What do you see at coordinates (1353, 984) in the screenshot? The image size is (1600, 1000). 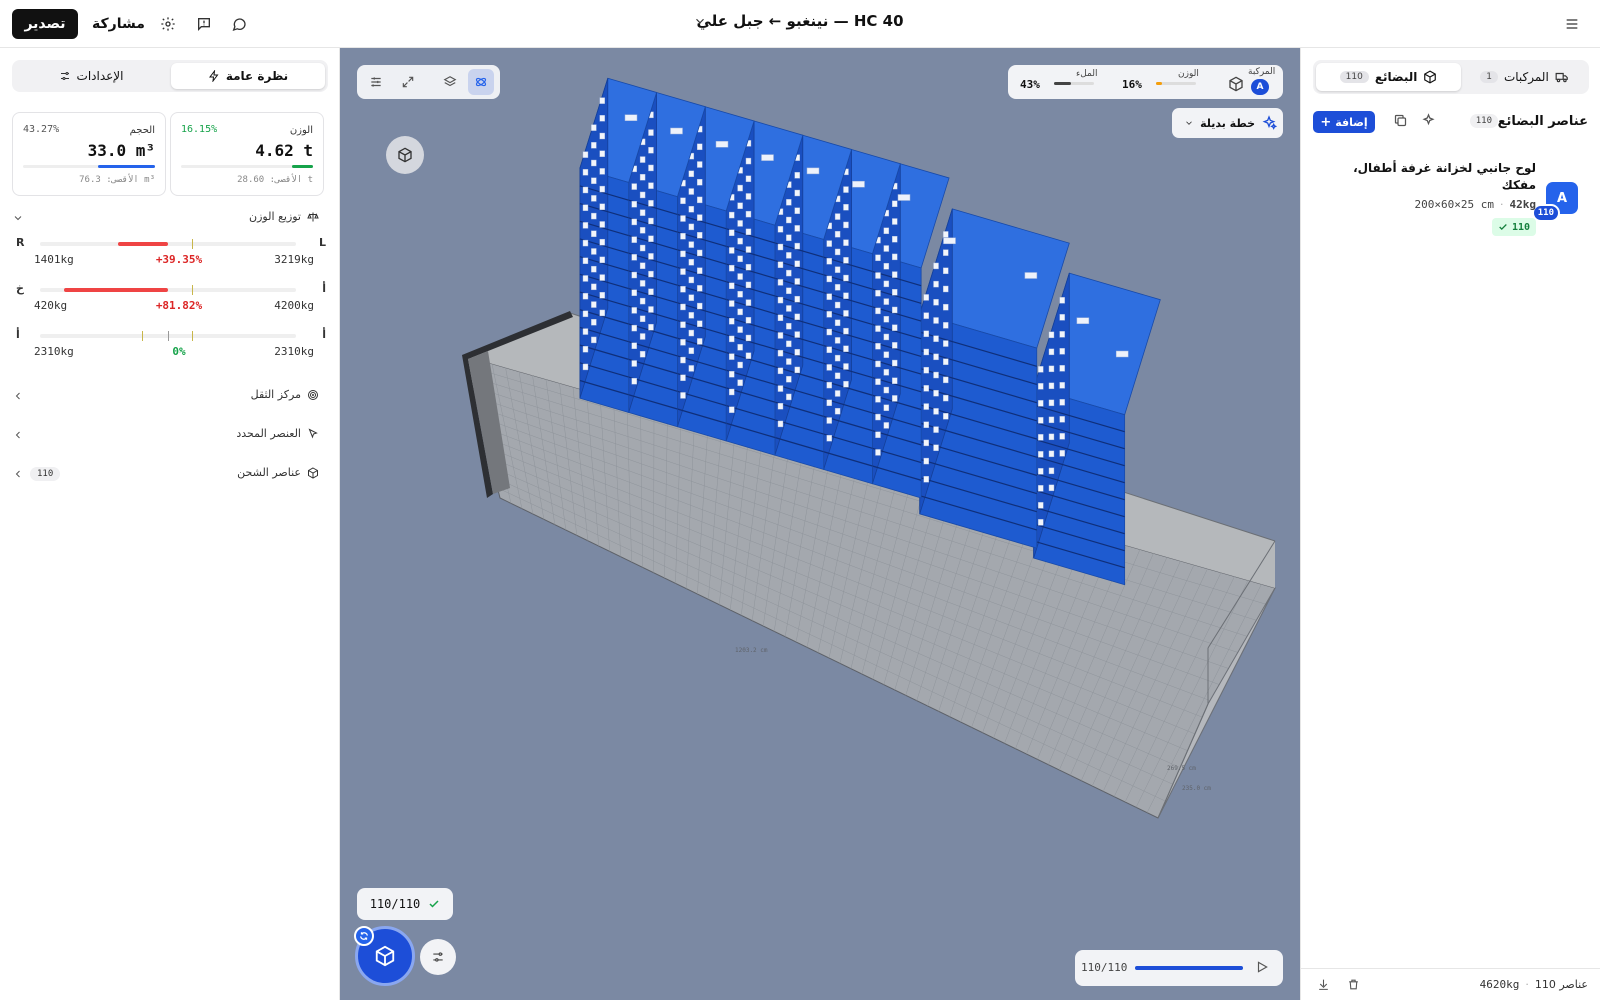 I see `trash-icon` at bounding box center [1353, 984].